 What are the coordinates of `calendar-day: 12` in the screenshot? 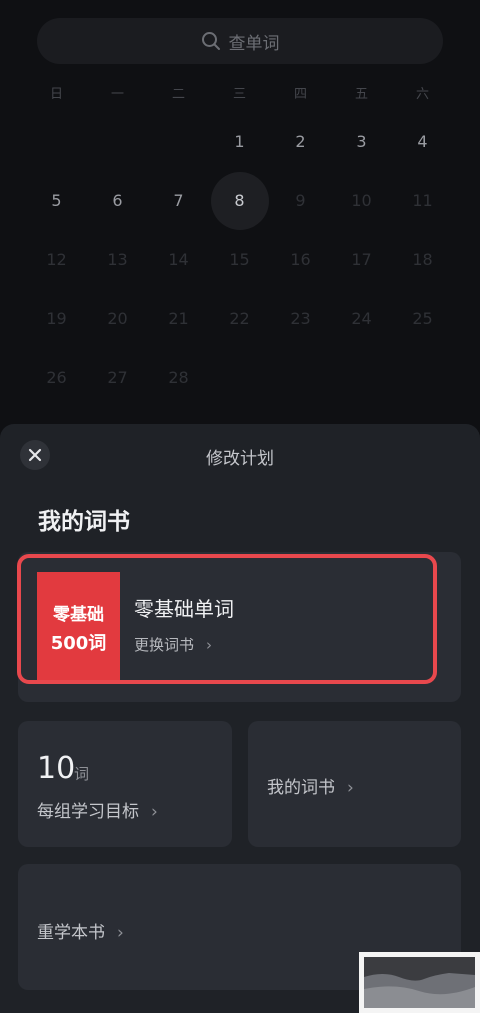 It's located at (56, 259).